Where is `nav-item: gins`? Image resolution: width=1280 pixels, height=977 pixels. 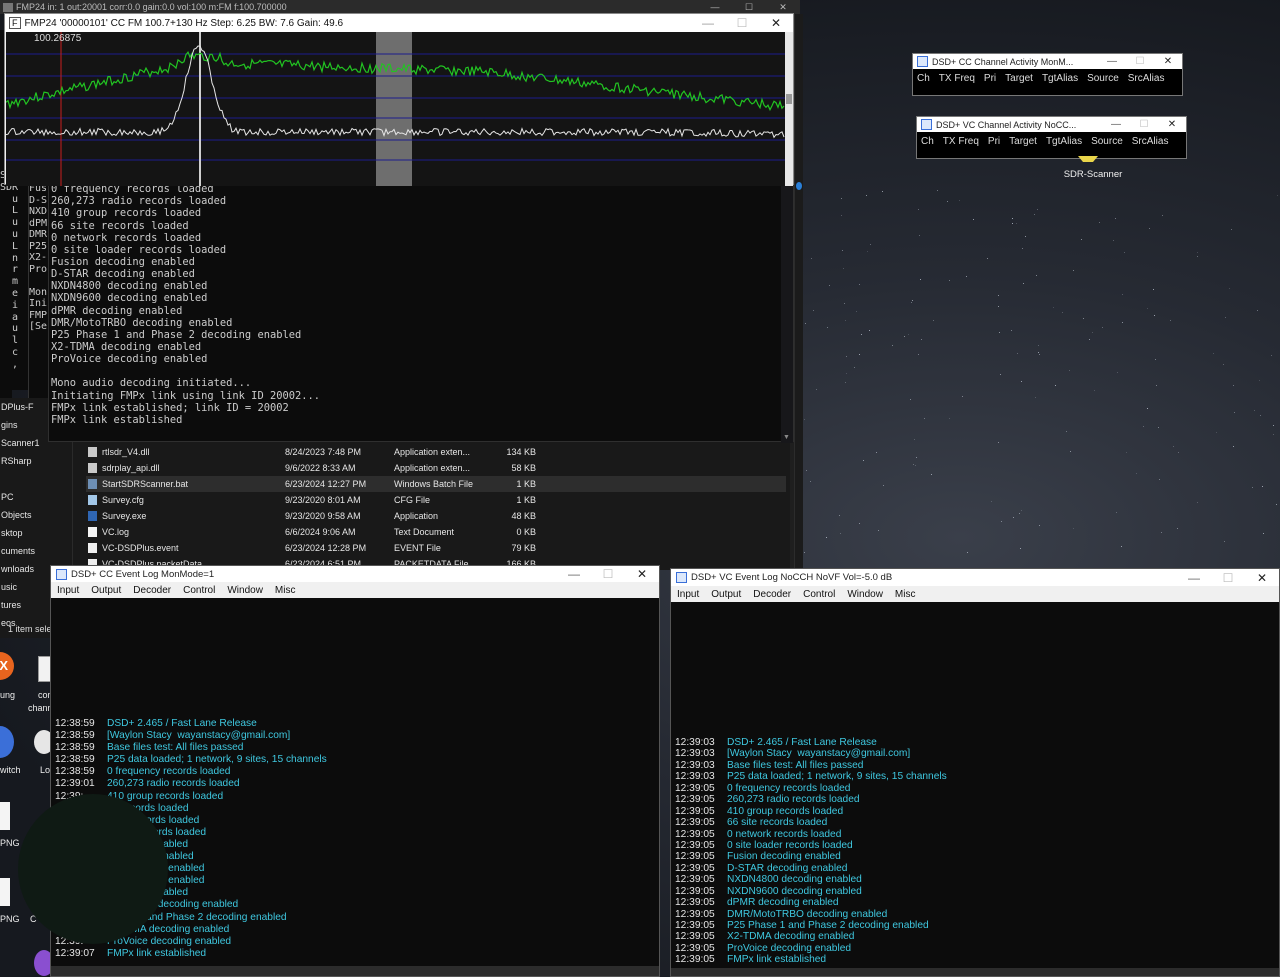 nav-item: gins is located at coordinates (25, 425).